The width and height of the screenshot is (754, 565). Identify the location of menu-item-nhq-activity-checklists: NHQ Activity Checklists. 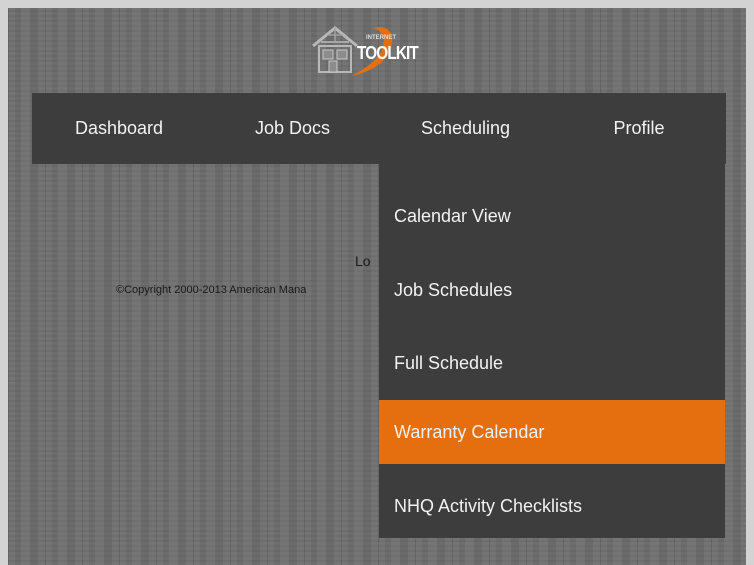
(552, 506).